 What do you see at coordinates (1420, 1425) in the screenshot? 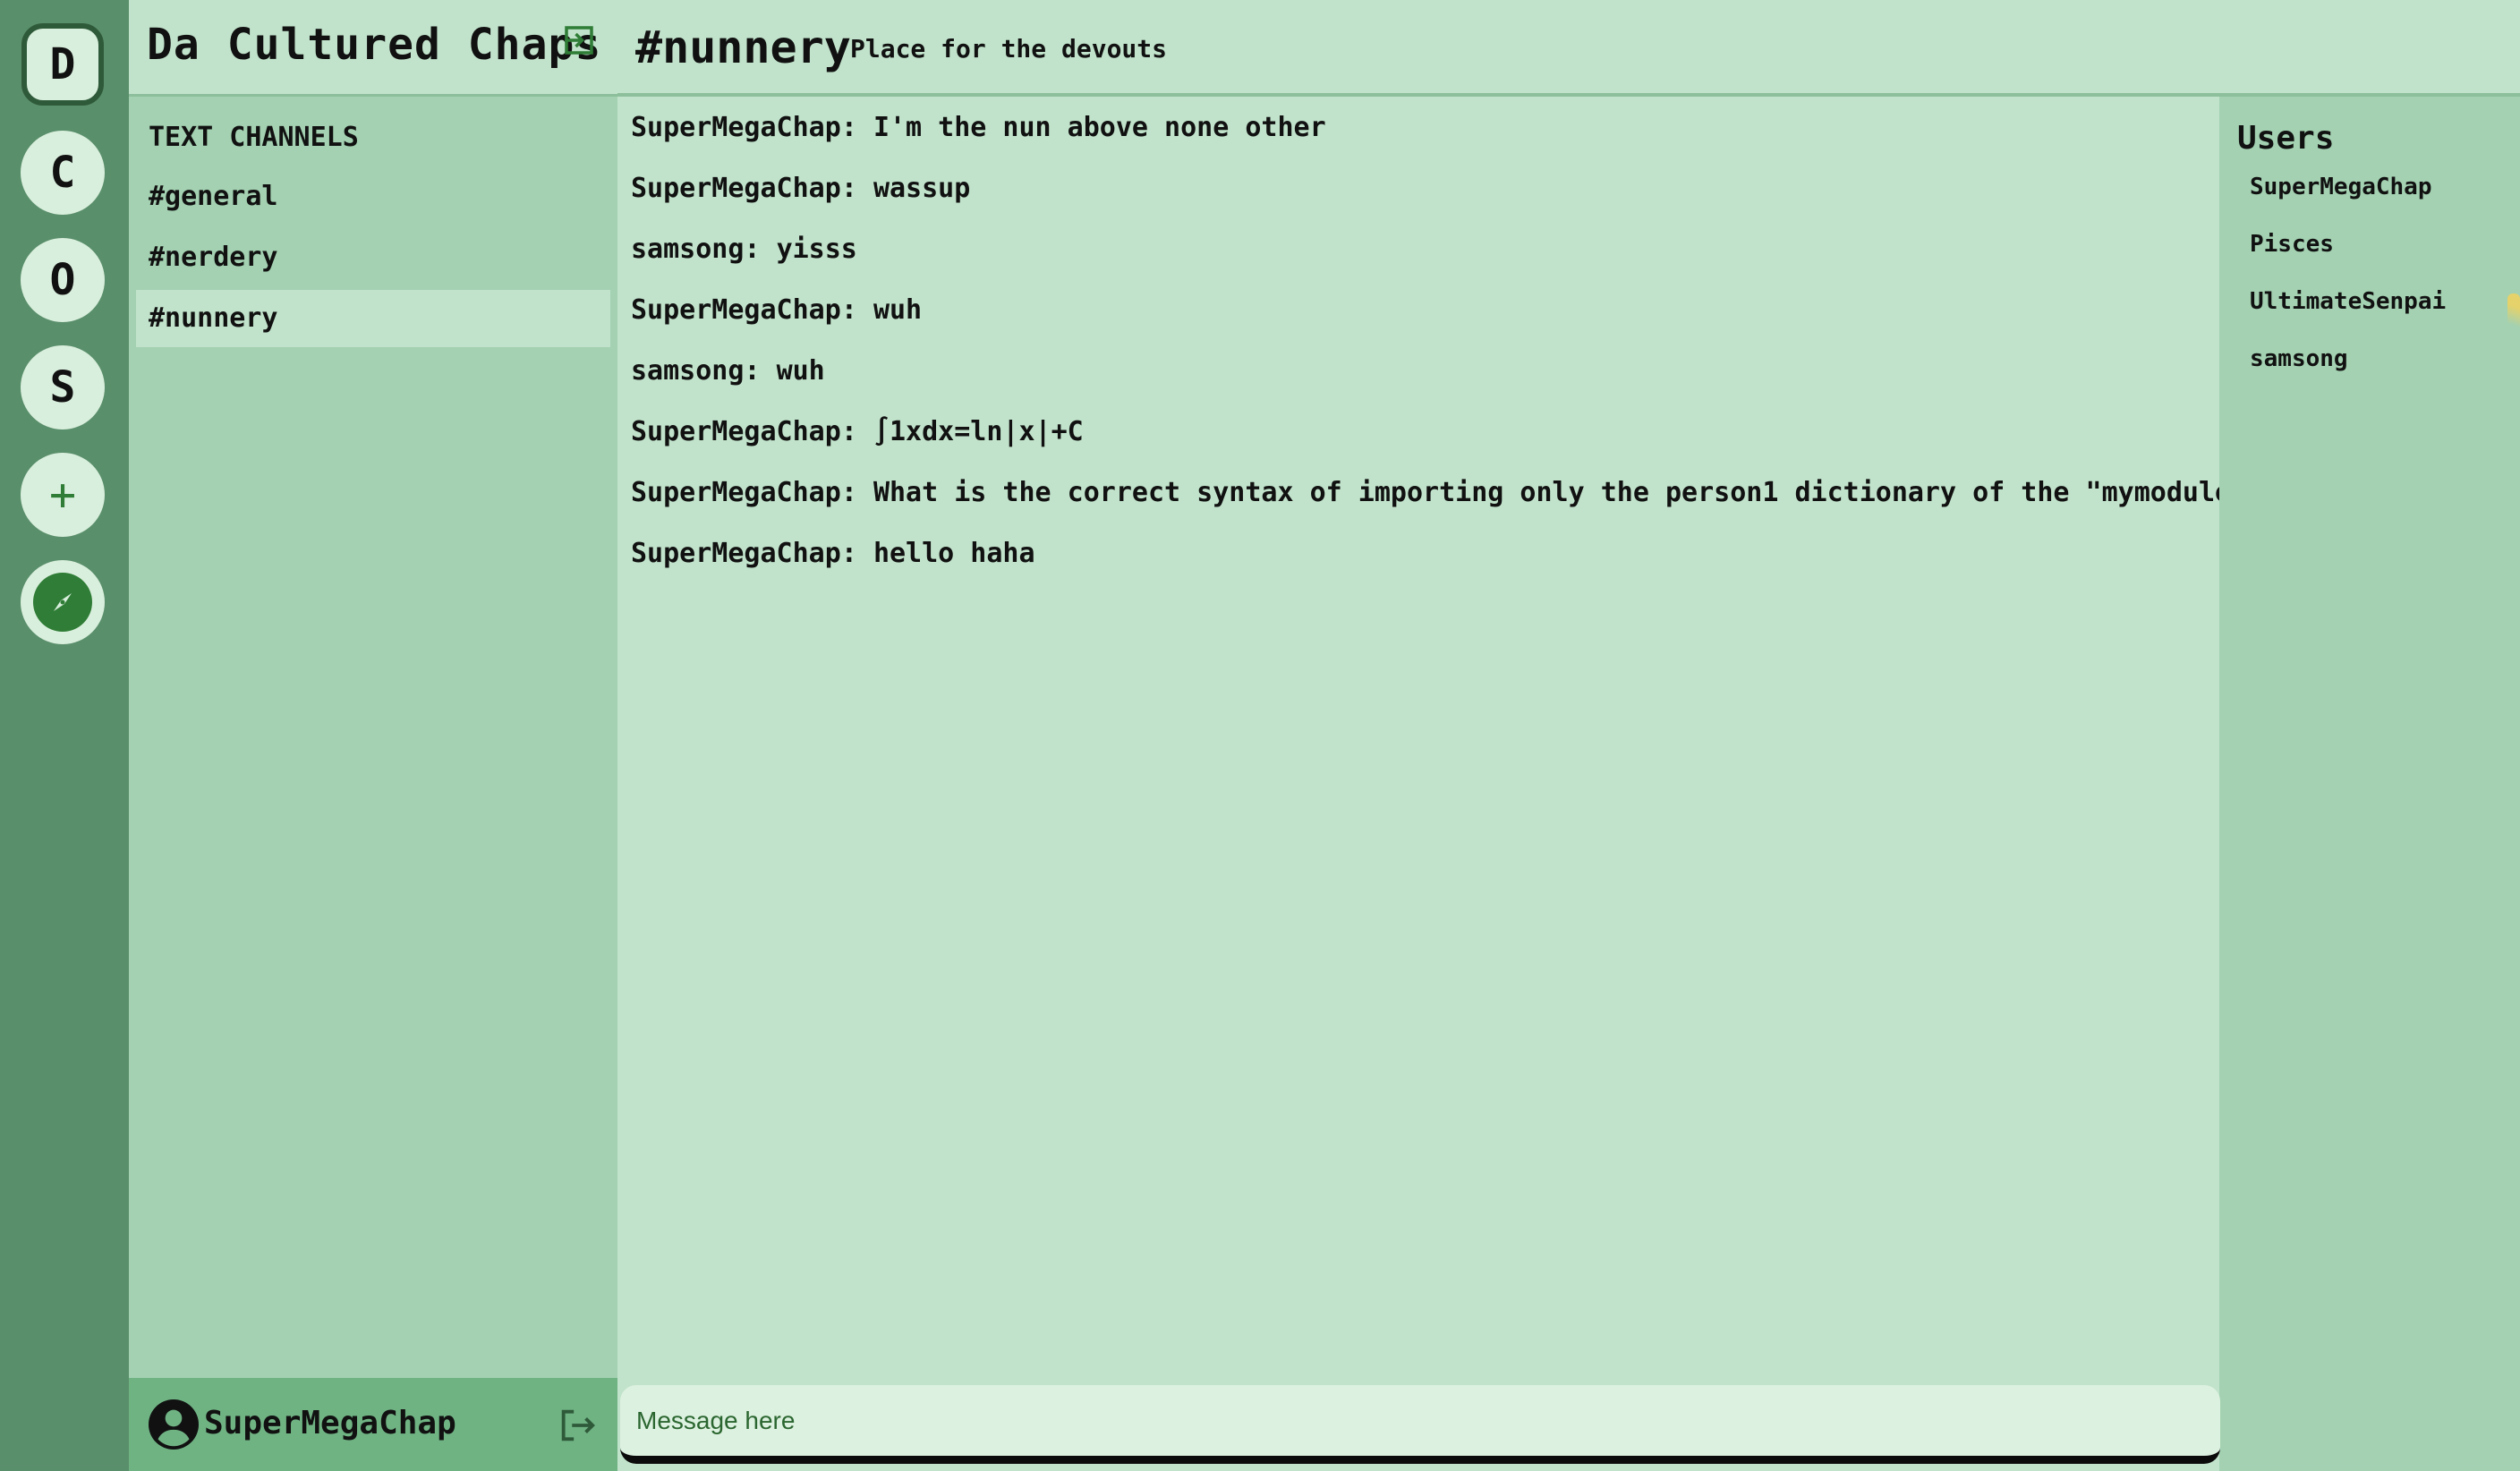
I see `message-input` at bounding box center [1420, 1425].